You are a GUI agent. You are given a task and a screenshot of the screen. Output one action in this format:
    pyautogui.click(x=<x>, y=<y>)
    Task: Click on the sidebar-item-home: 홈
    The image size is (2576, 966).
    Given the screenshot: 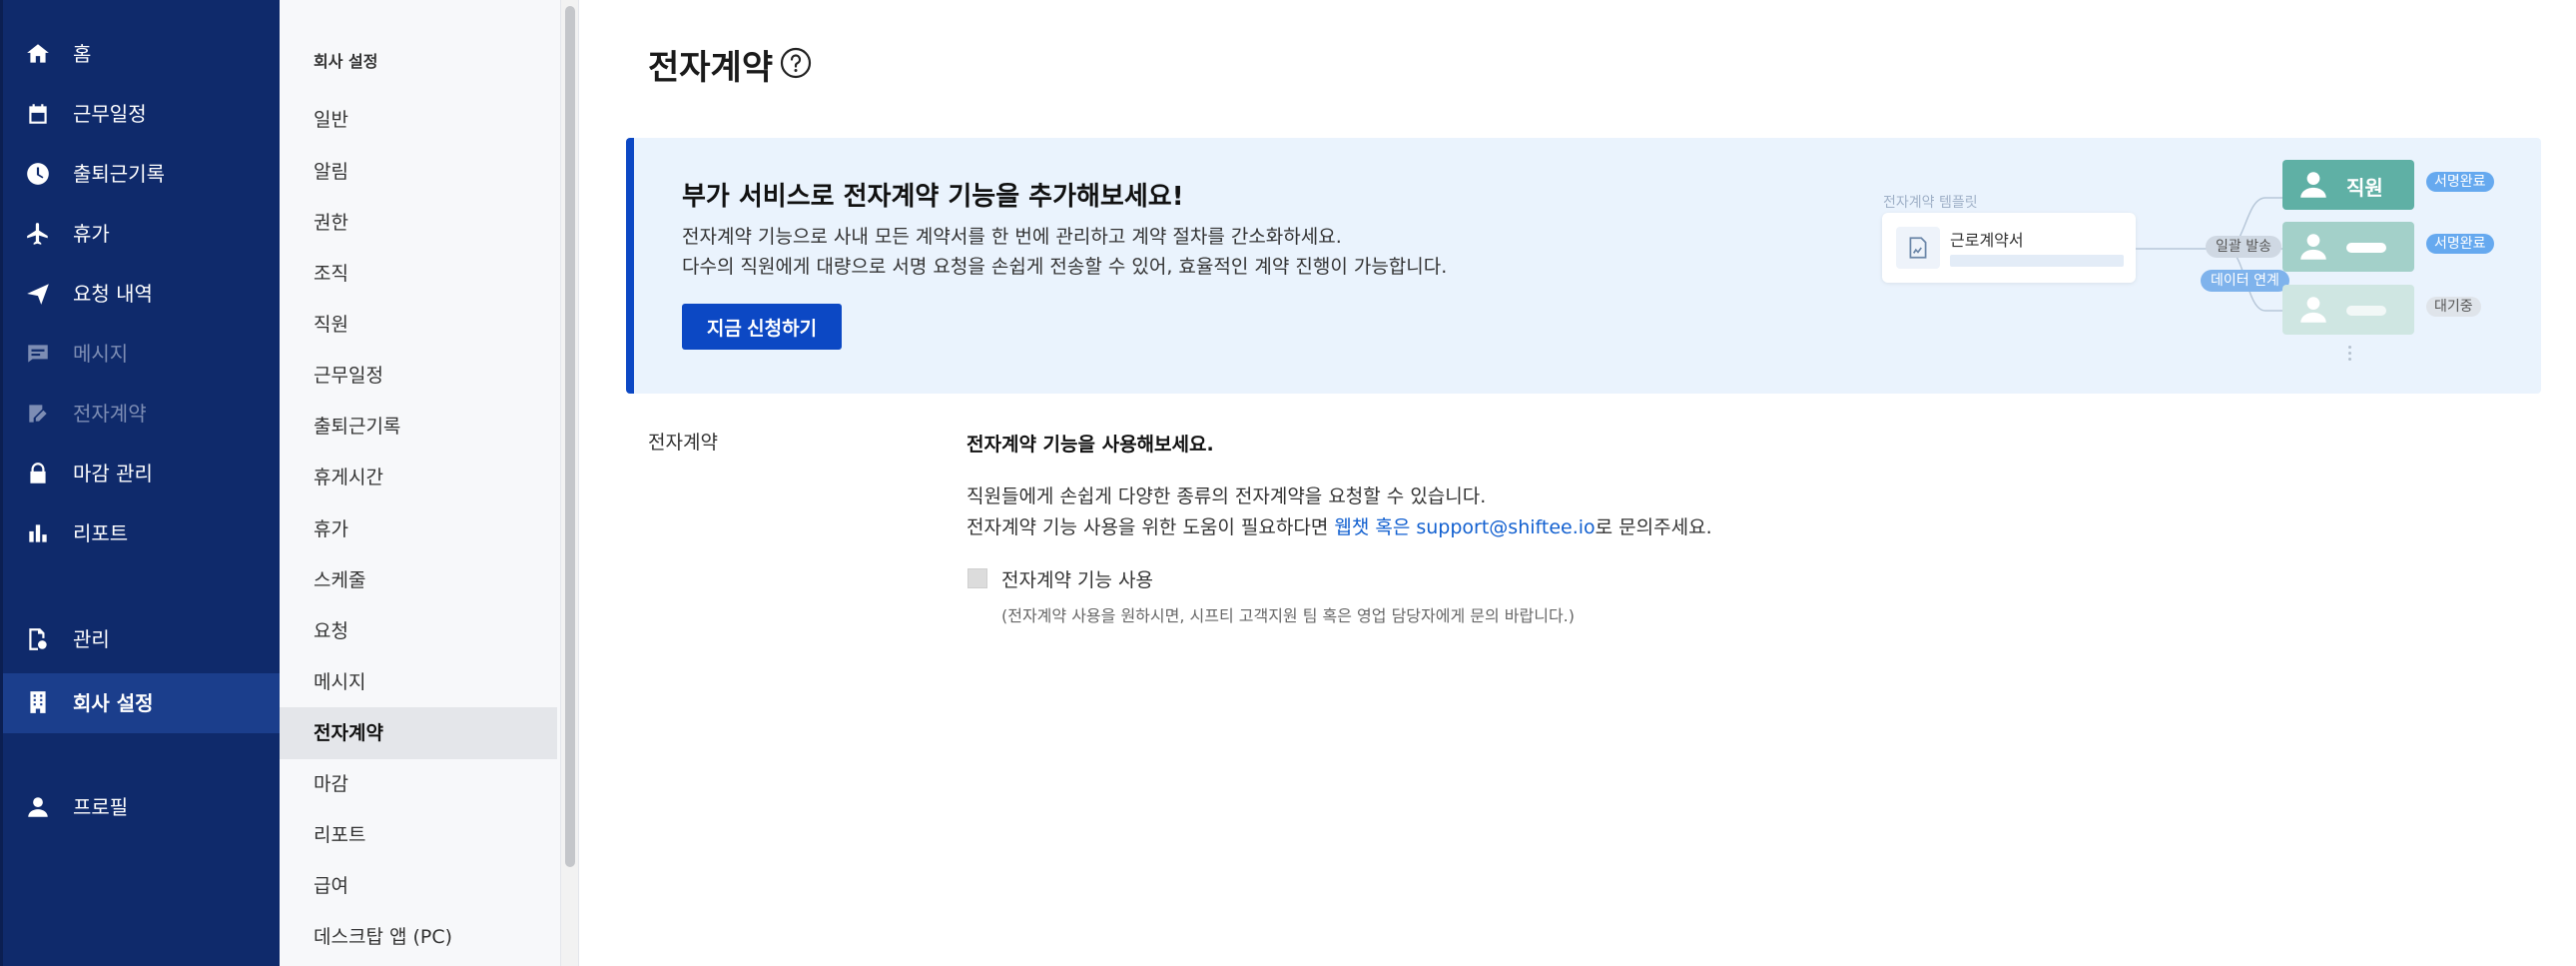 What is the action you would take?
    pyautogui.click(x=143, y=54)
    